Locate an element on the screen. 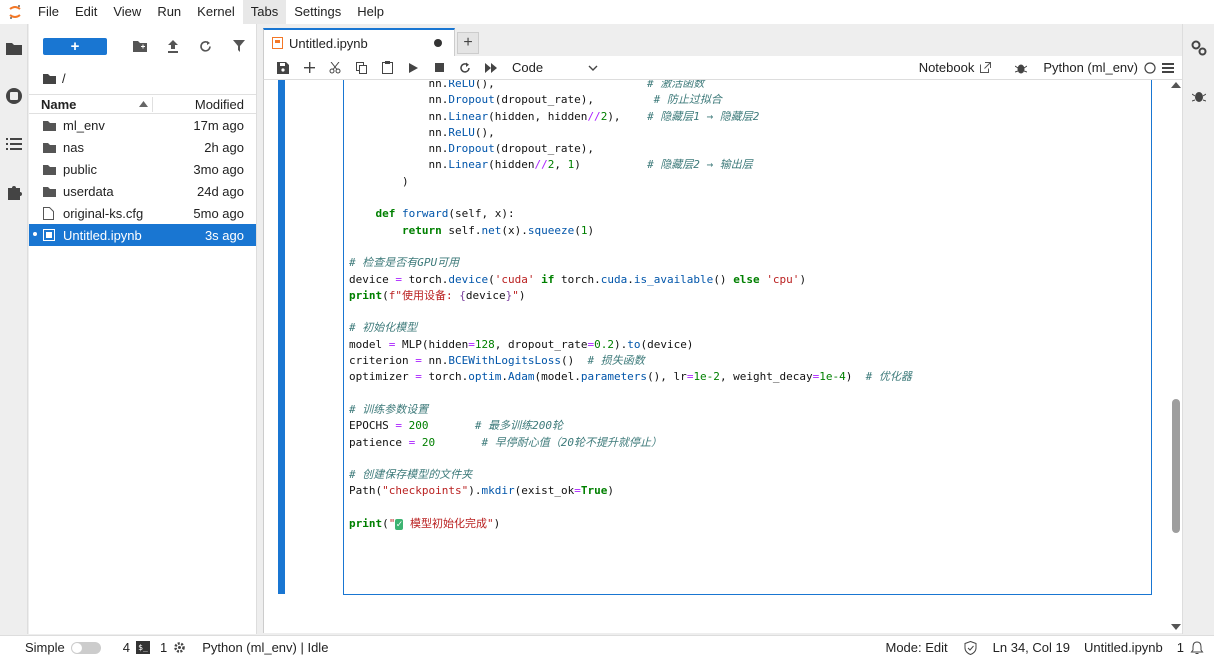 This screenshot has height=659, width=1214. jupyter-logo-icon is located at coordinates (15, 12).